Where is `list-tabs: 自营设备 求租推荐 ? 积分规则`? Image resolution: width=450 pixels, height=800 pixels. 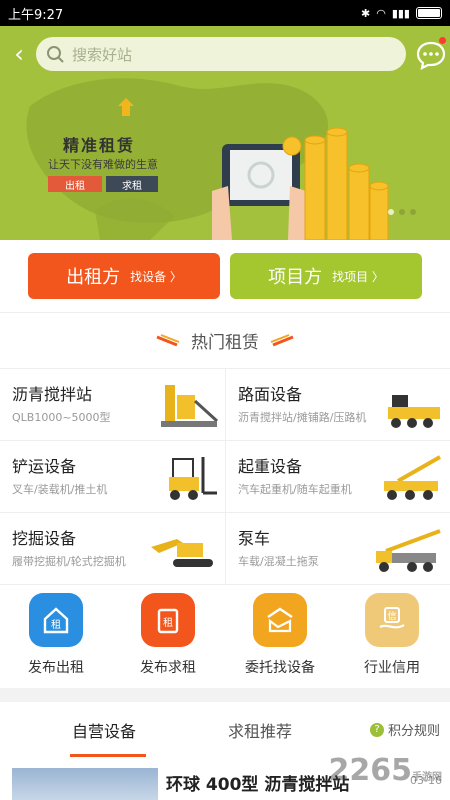
list-tabs: 自营设备 求租推荐 ? 积分规则 is located at coordinates (225, 730).